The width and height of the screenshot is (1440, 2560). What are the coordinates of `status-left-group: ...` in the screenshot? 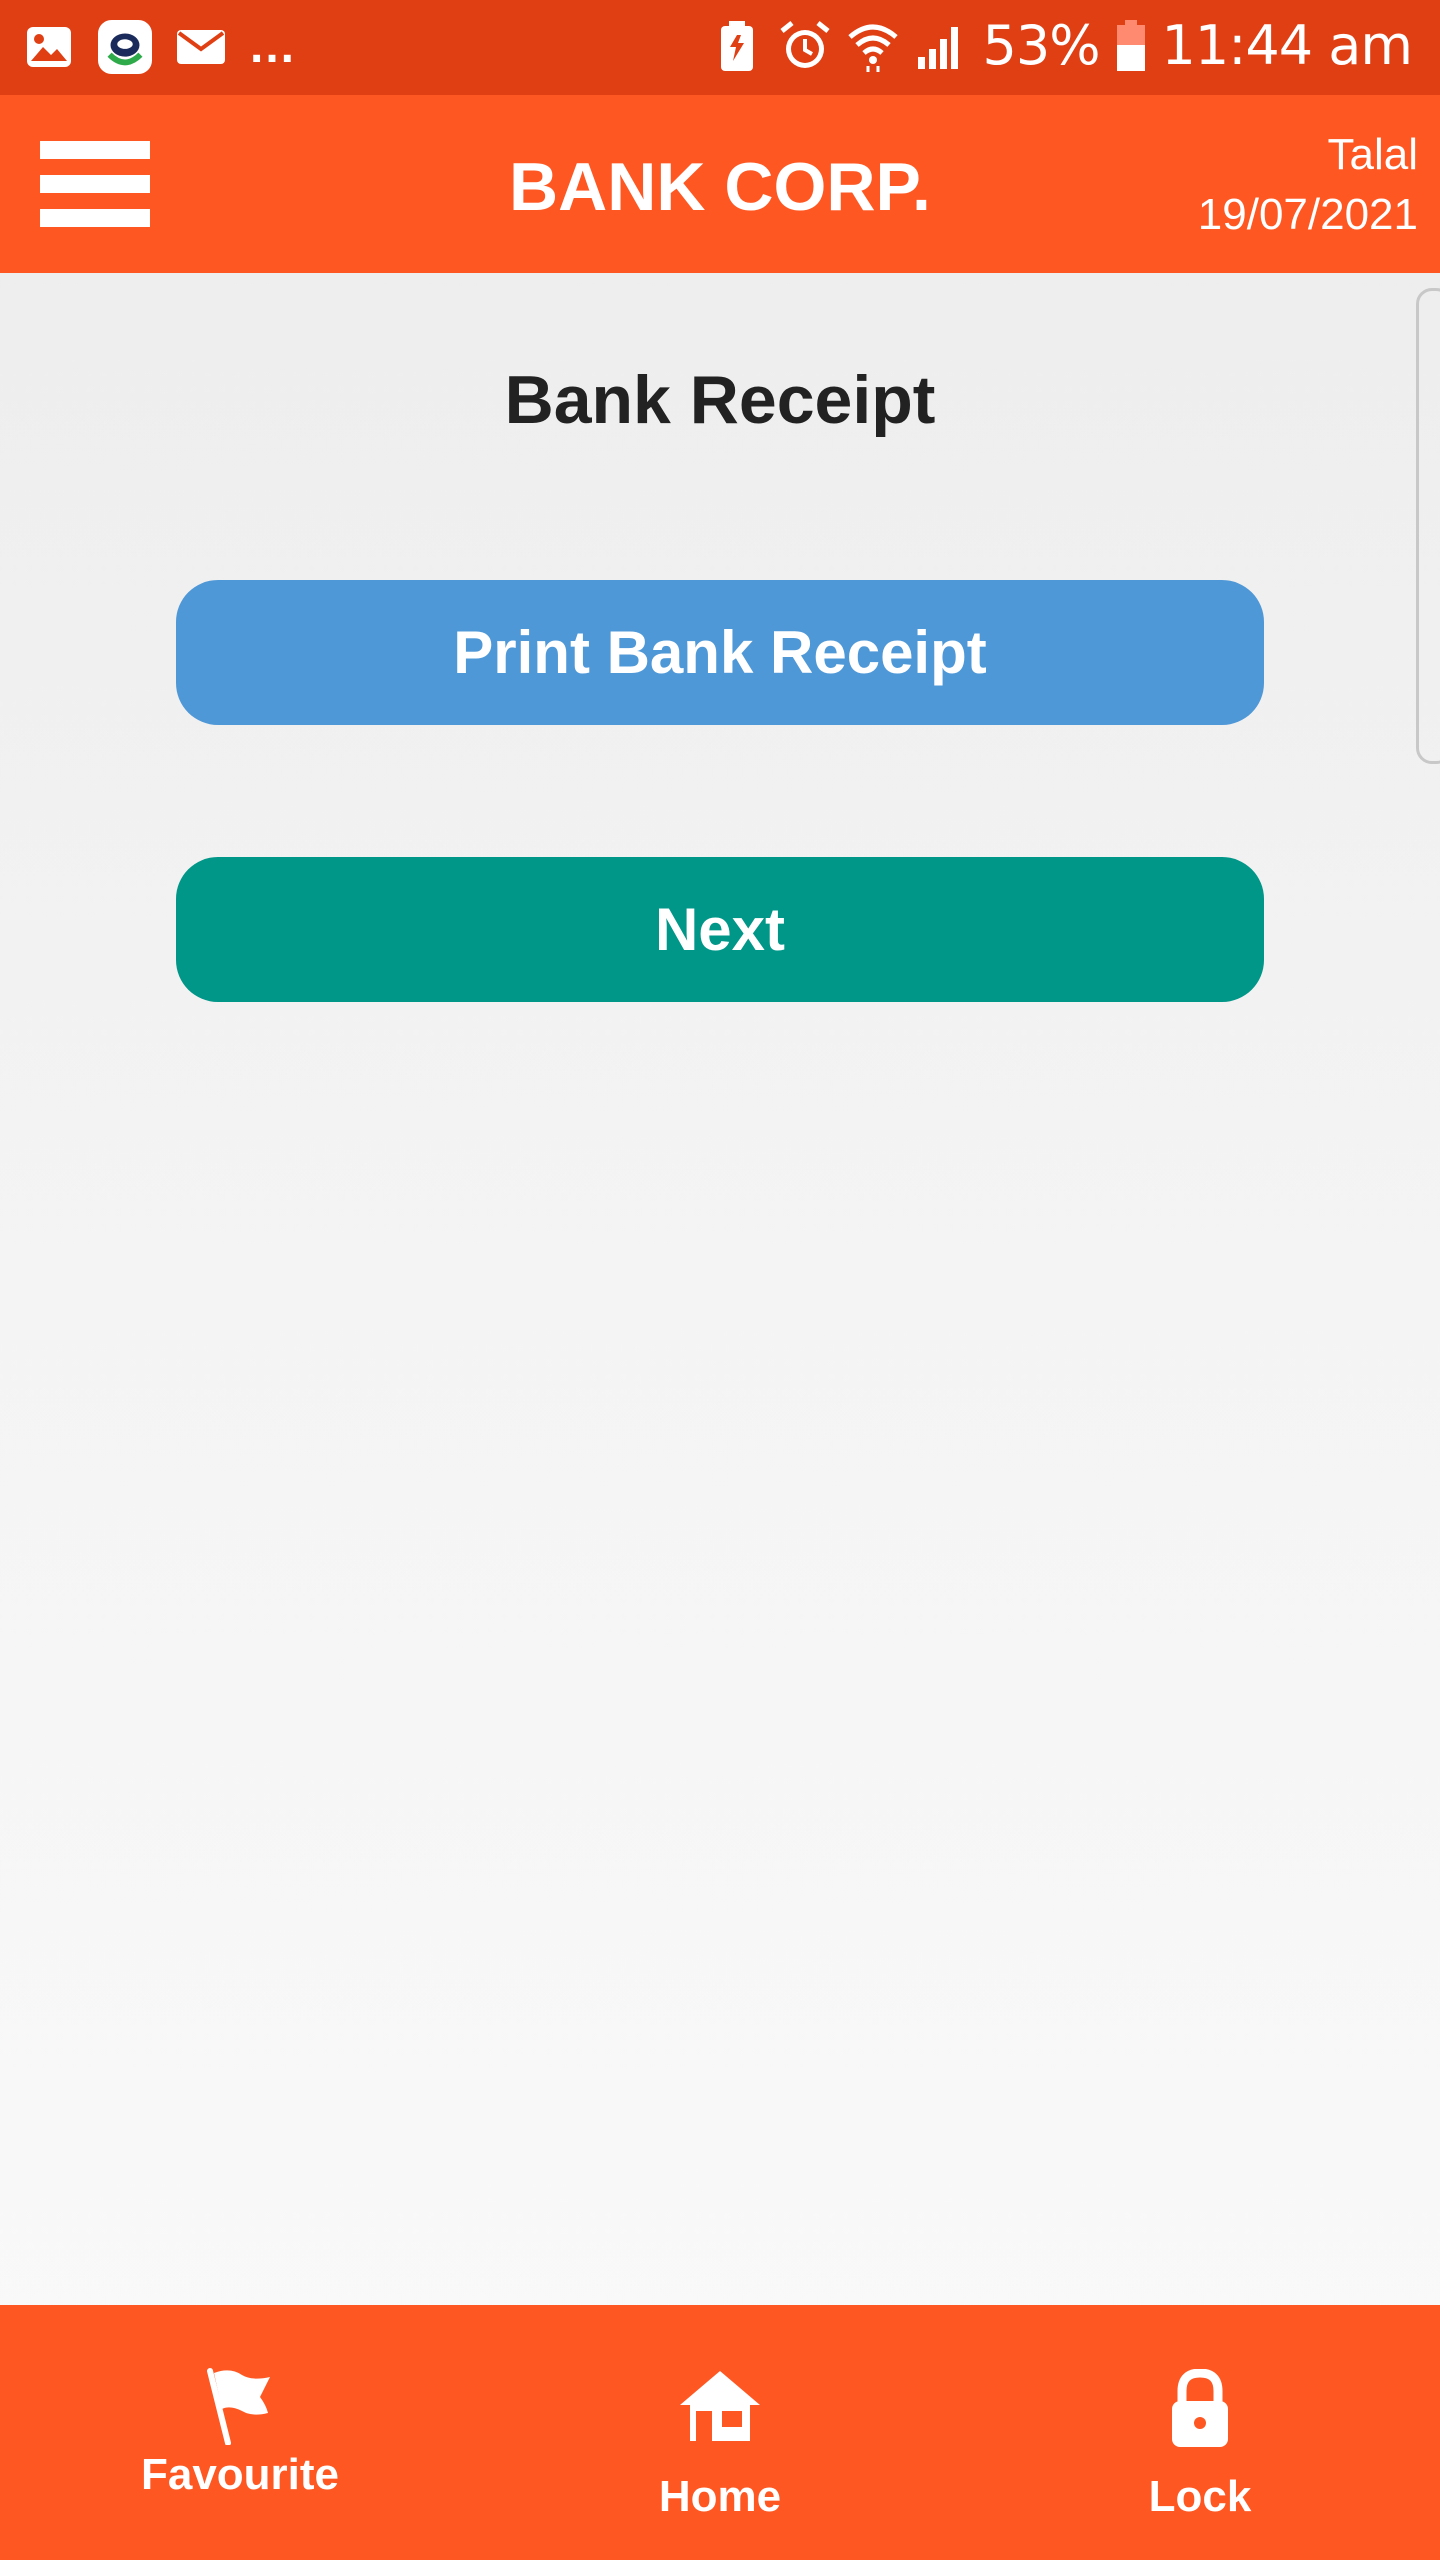 It's located at (159, 47).